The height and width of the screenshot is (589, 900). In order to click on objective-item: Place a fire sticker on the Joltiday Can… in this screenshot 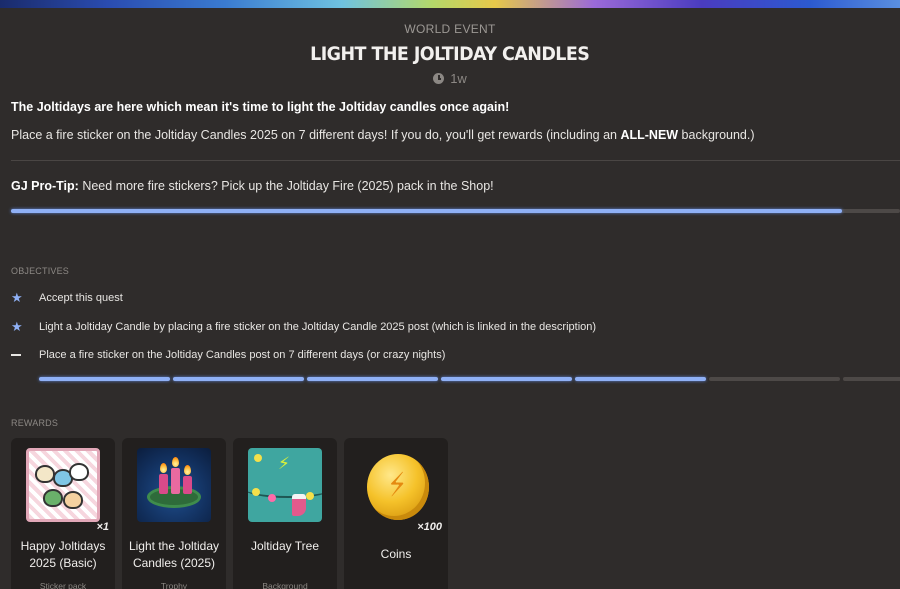, I will do `click(228, 355)`.